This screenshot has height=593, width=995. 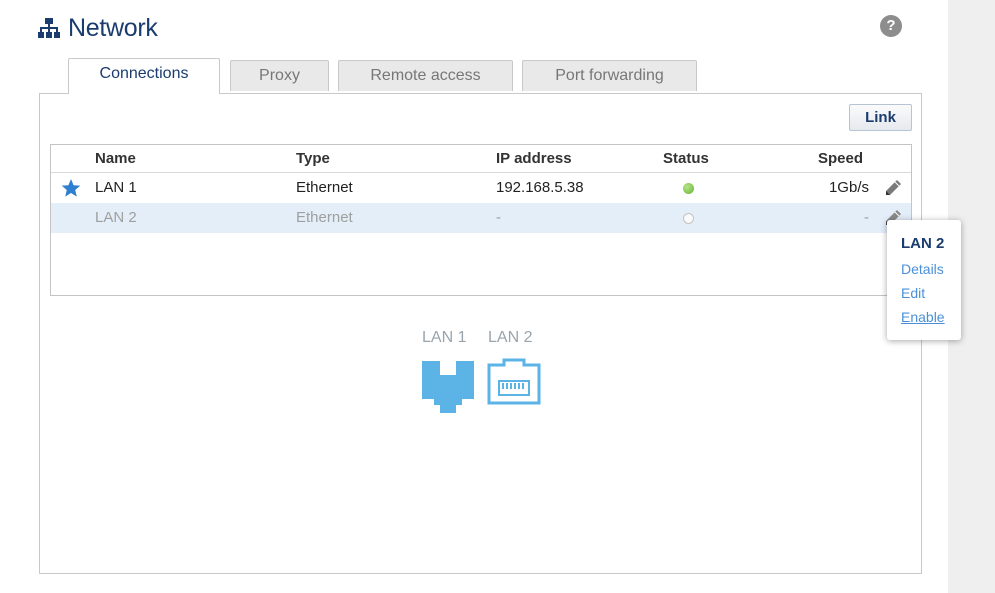 What do you see at coordinates (425, 75) in the screenshot?
I see `tab-remote-access: Remote access` at bounding box center [425, 75].